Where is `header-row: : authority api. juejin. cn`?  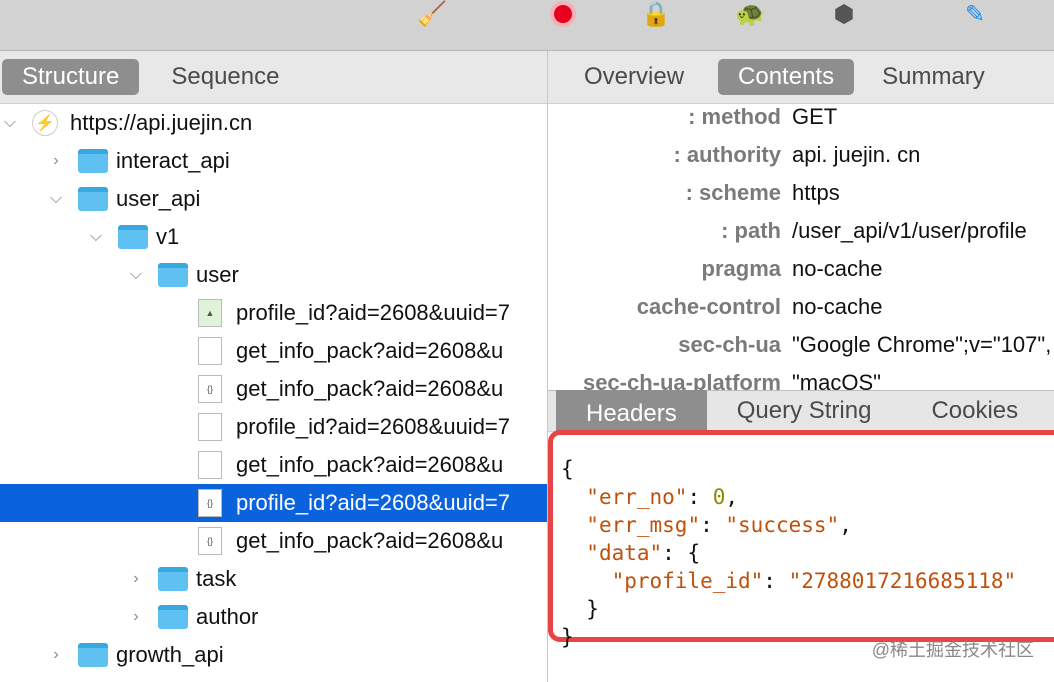
header-row: : authority api. juejin. cn is located at coordinates (801, 161).